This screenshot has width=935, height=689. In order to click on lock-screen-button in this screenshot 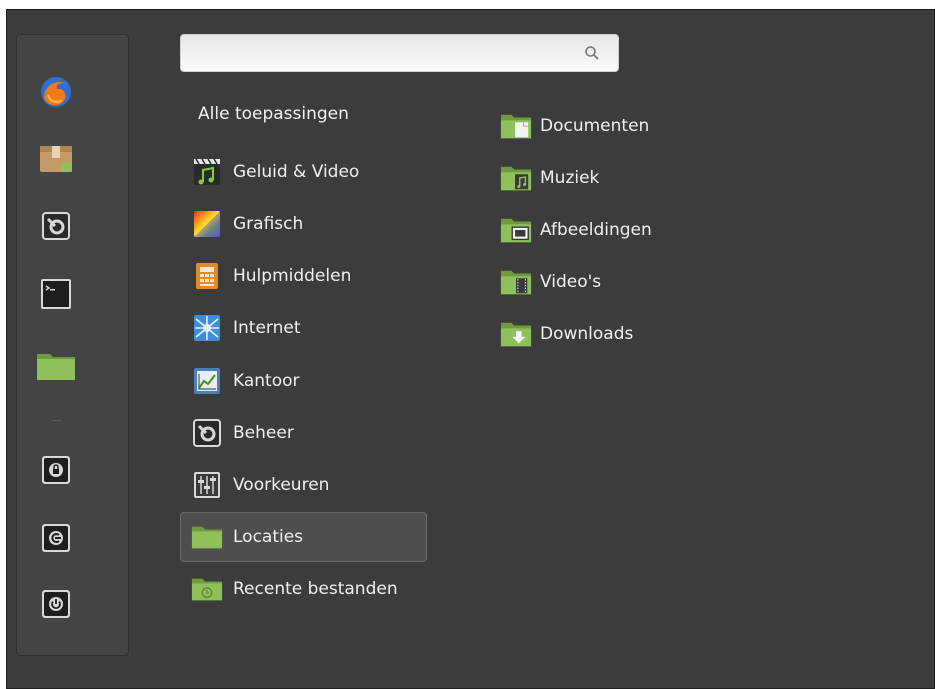, I will do `click(56, 470)`.